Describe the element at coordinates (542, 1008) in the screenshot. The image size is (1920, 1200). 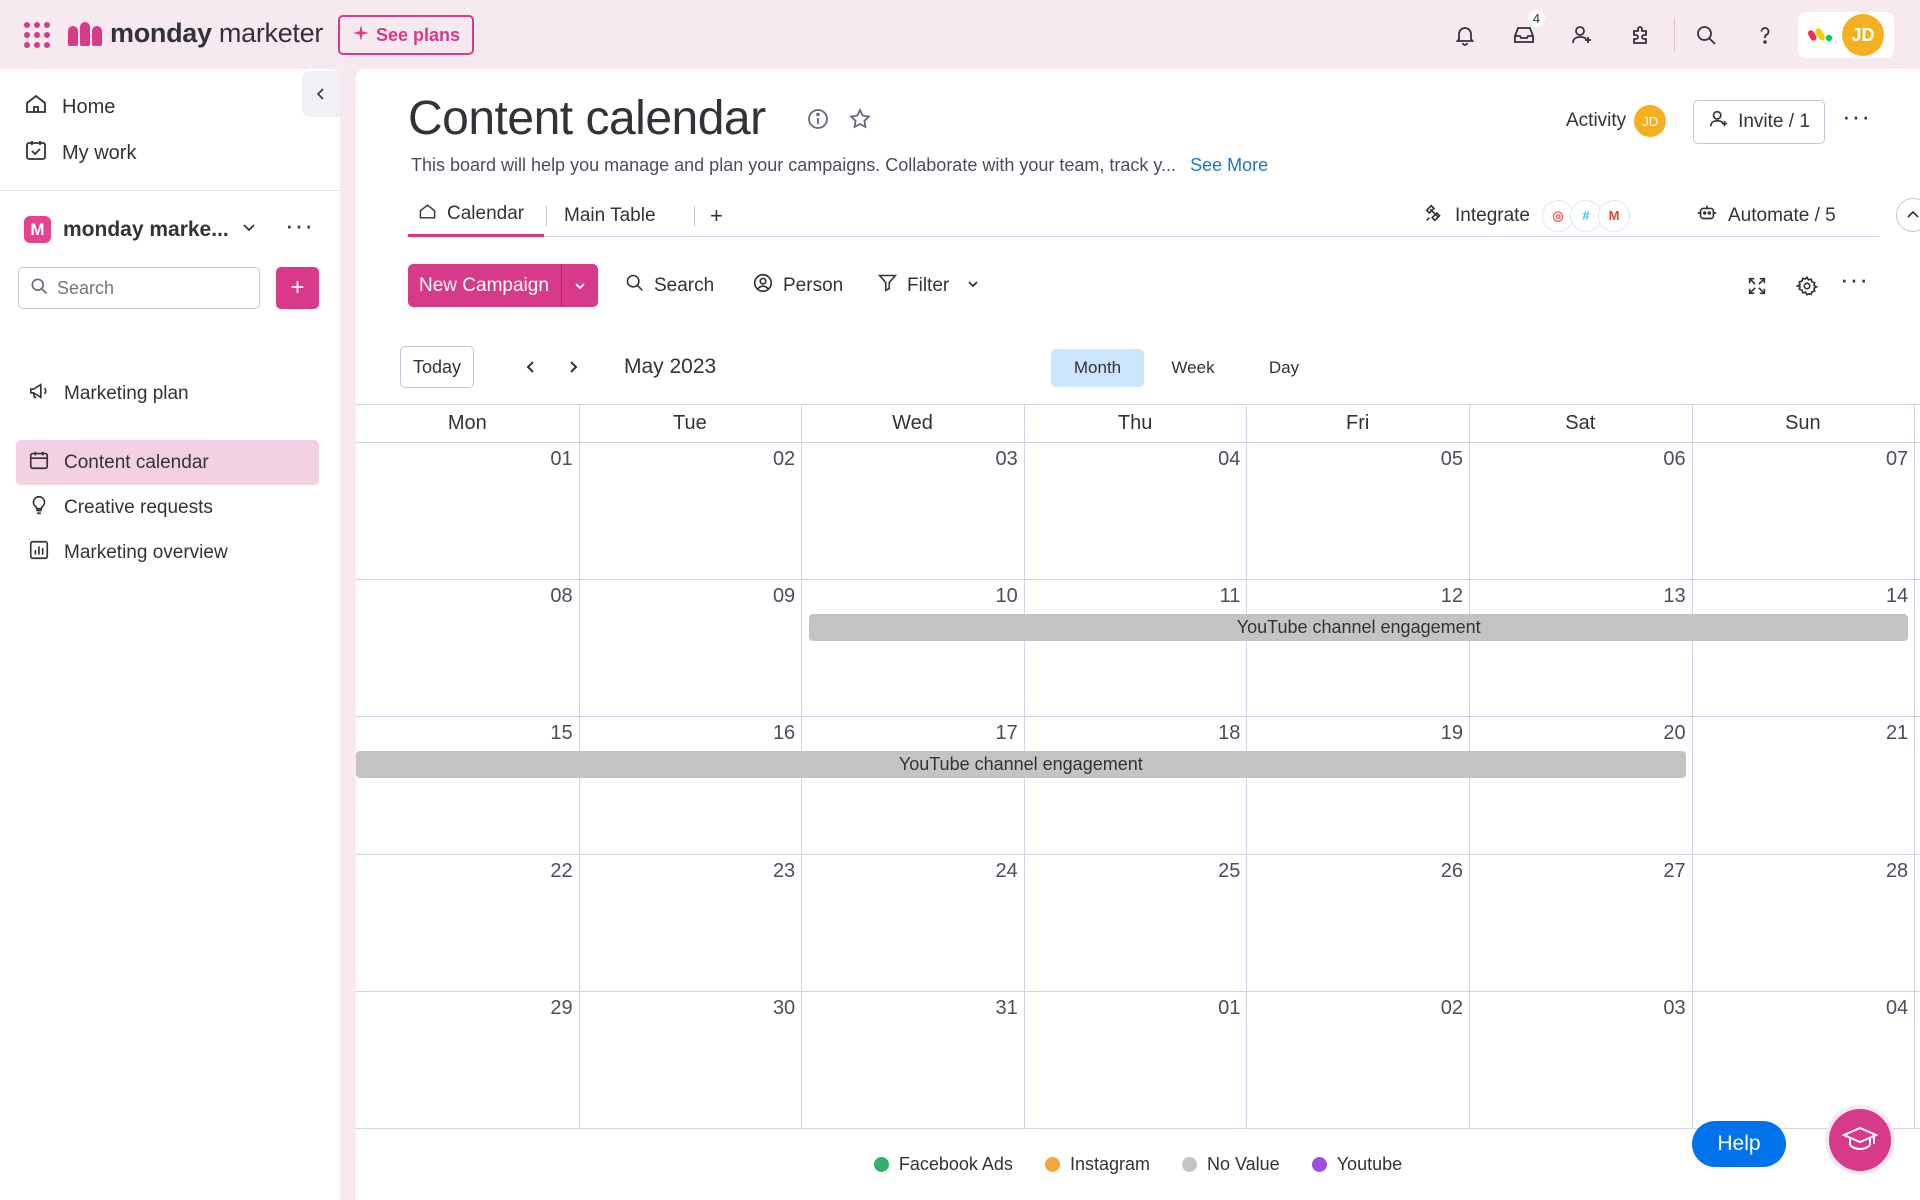
I see `day-cell-number: 29` at that location.